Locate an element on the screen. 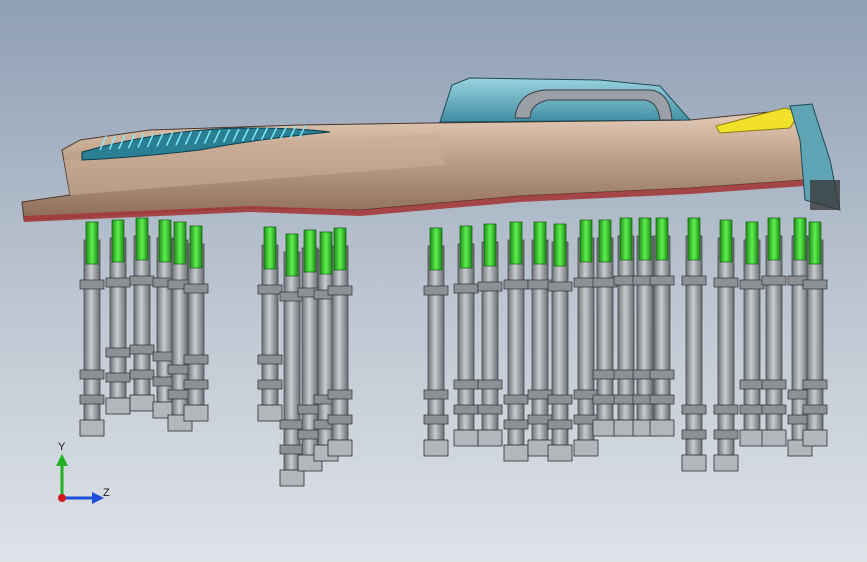 The image size is (867, 562). y-axis-label: Y is located at coordinates (62, 447).